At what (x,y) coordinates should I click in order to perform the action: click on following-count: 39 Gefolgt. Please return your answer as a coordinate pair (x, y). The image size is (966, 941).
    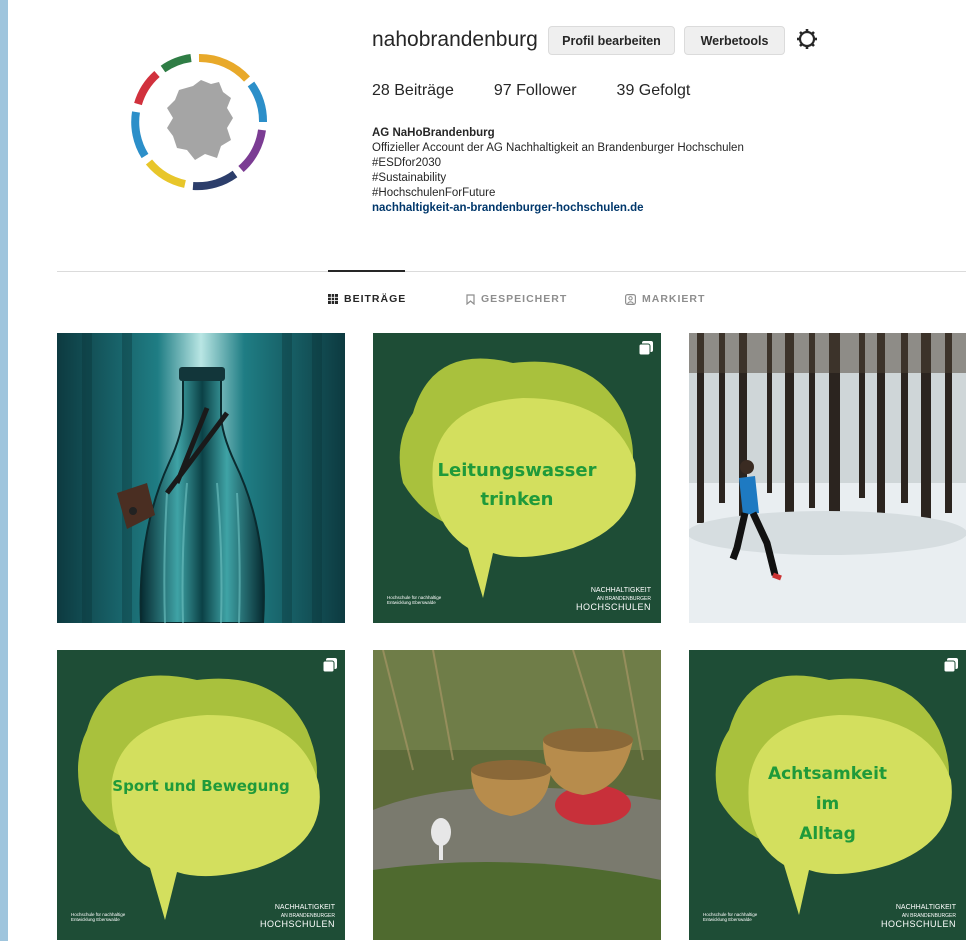
    Looking at the image, I should click on (654, 91).